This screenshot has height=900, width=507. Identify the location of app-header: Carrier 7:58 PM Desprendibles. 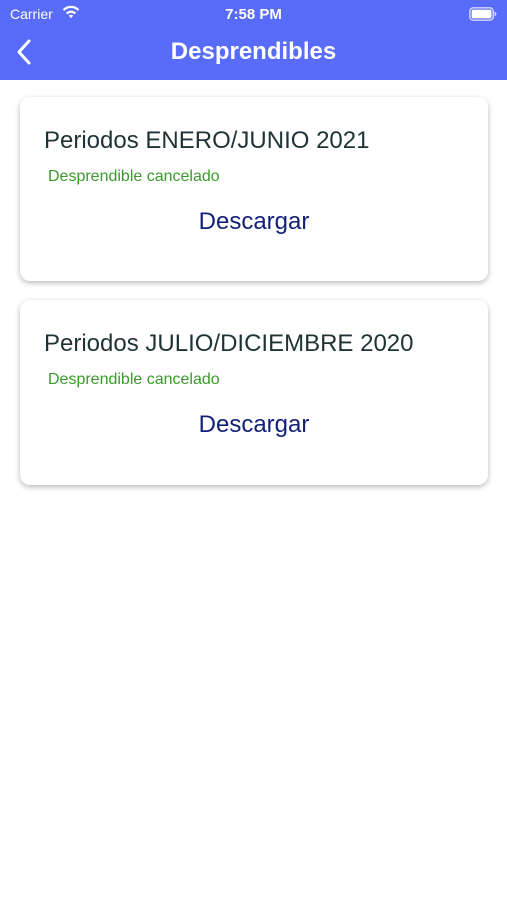
(253, 40).